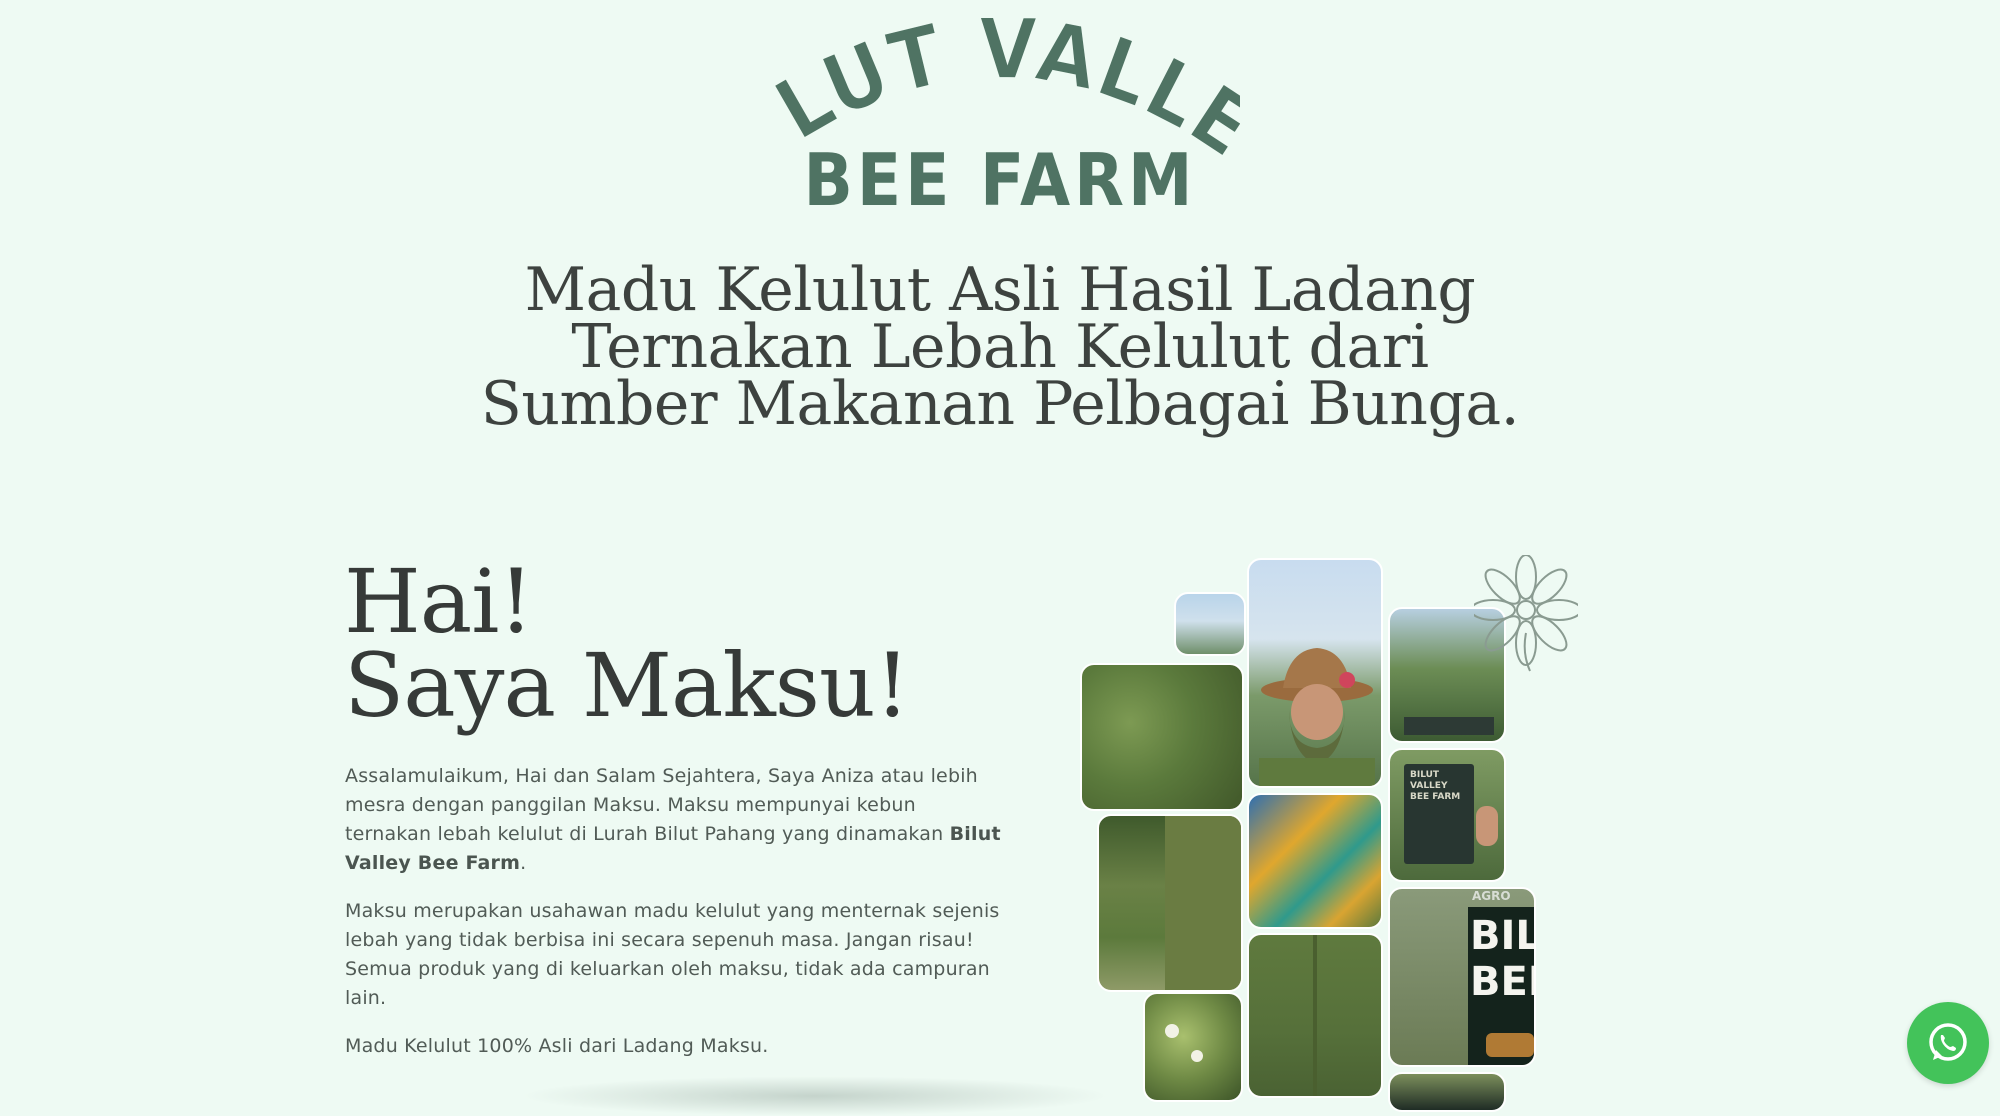 Image resolution: width=2000 pixels, height=1116 pixels. Describe the element at coordinates (1429, 780) in the screenshot. I see `small-sign-line-1: BILUT VALLEY` at that location.